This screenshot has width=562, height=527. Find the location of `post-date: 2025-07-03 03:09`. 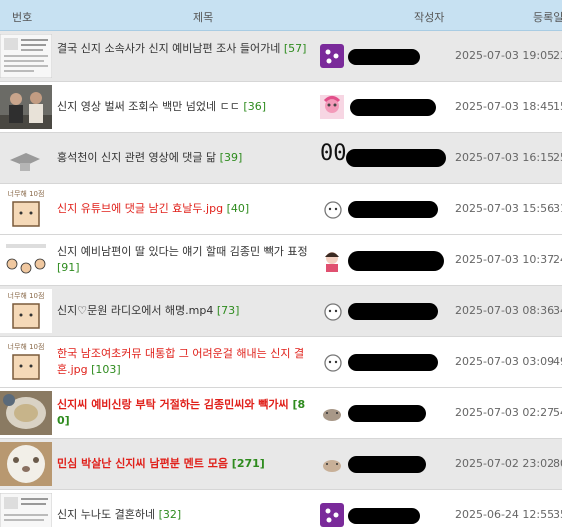

post-date: 2025-07-03 03:09 is located at coordinates (505, 361).